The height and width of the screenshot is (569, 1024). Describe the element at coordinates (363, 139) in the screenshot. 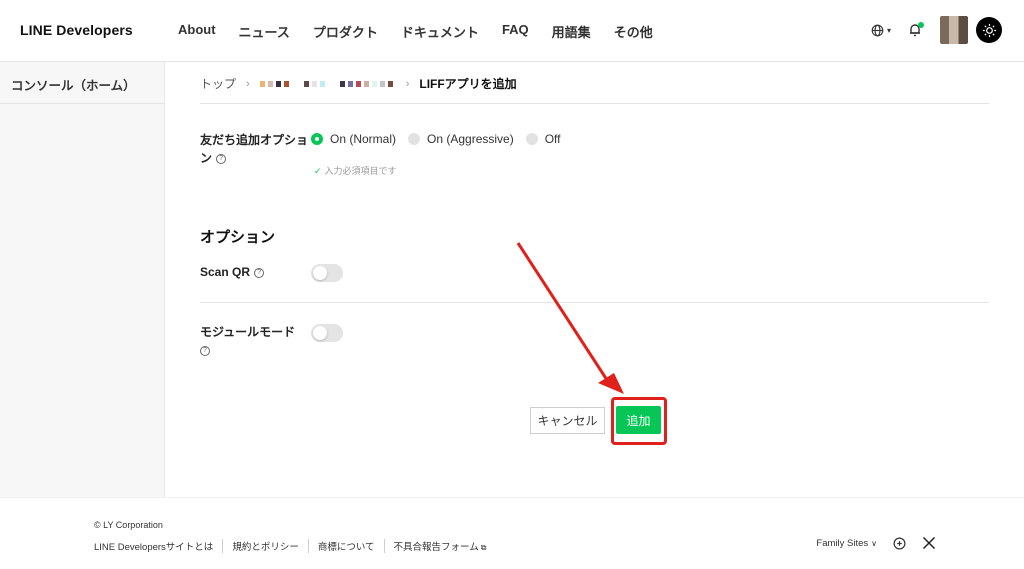

I see `radio-label: On (Normal)` at that location.